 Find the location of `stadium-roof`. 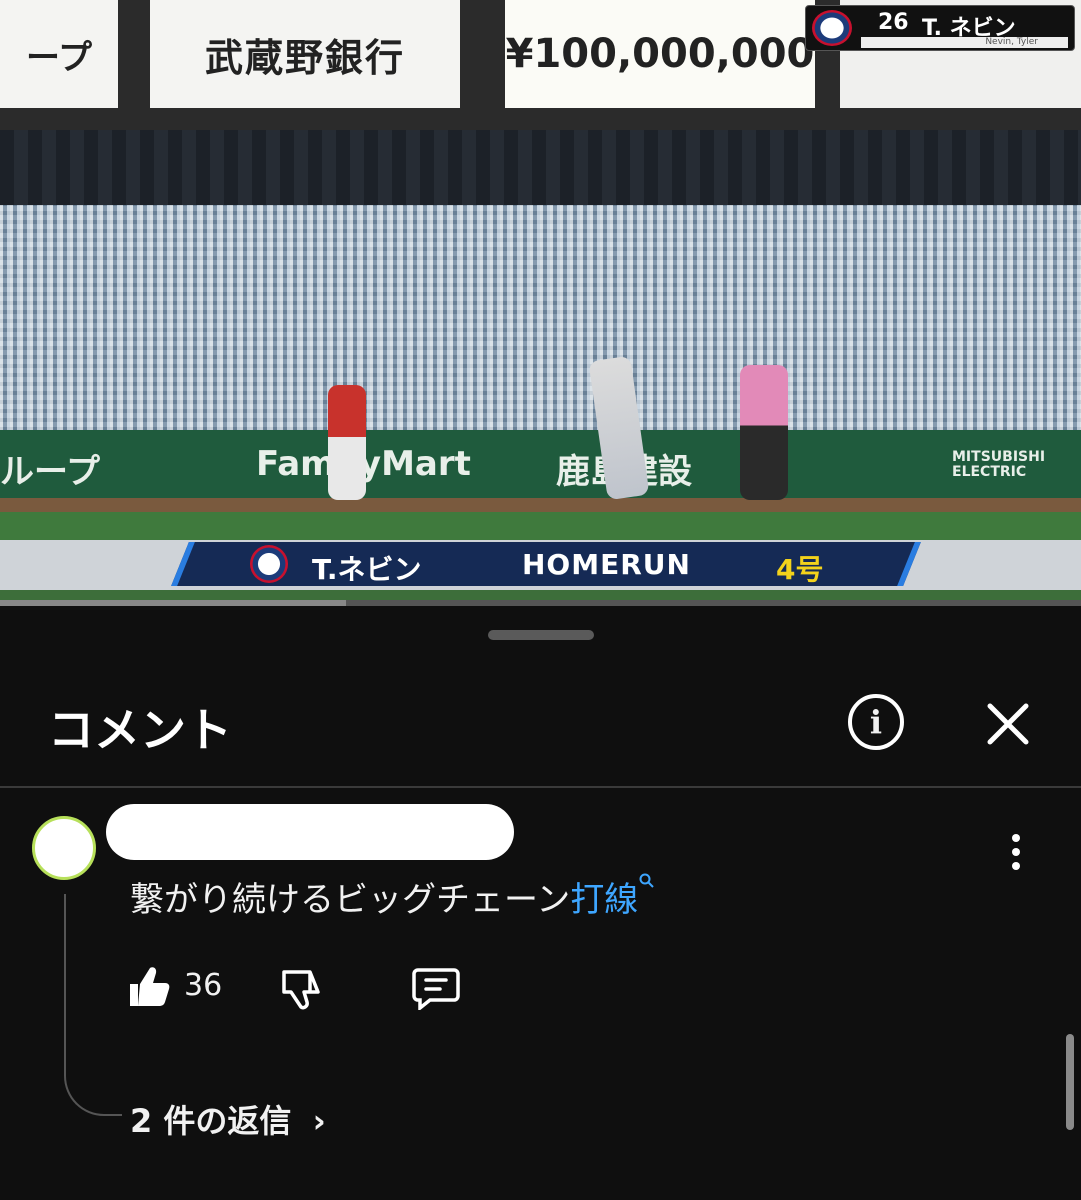

stadium-roof is located at coordinates (540, 170).